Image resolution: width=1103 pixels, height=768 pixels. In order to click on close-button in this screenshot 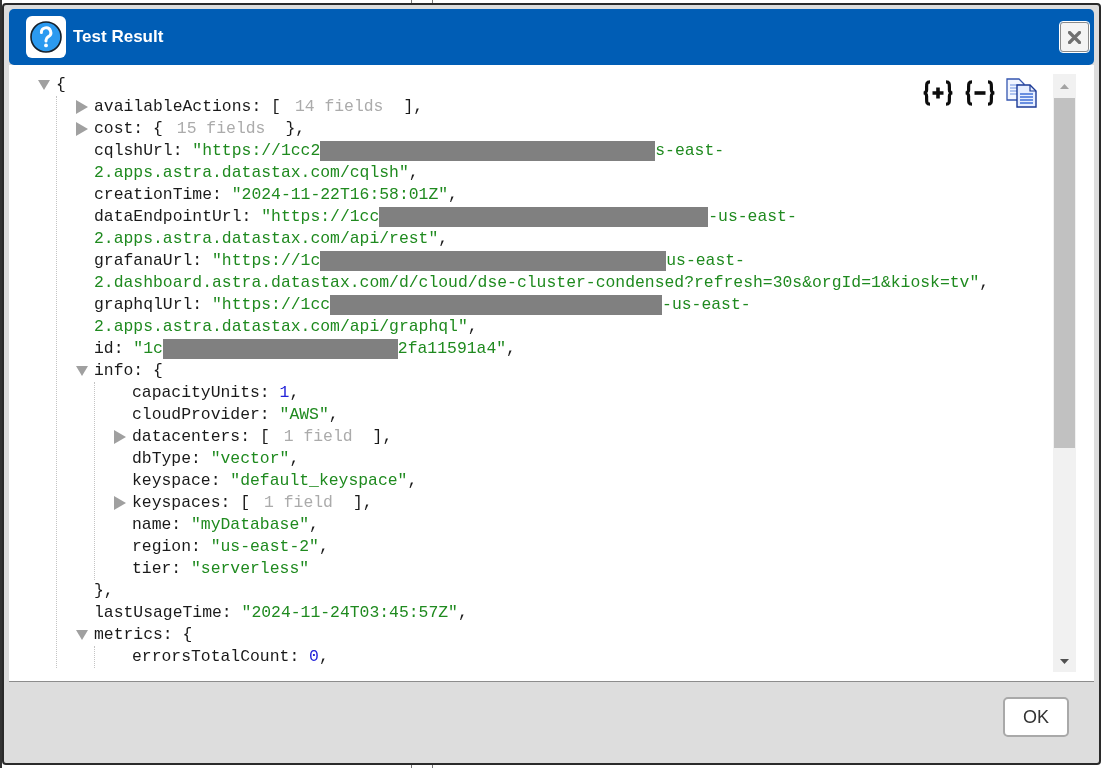, I will do `click(1074, 37)`.